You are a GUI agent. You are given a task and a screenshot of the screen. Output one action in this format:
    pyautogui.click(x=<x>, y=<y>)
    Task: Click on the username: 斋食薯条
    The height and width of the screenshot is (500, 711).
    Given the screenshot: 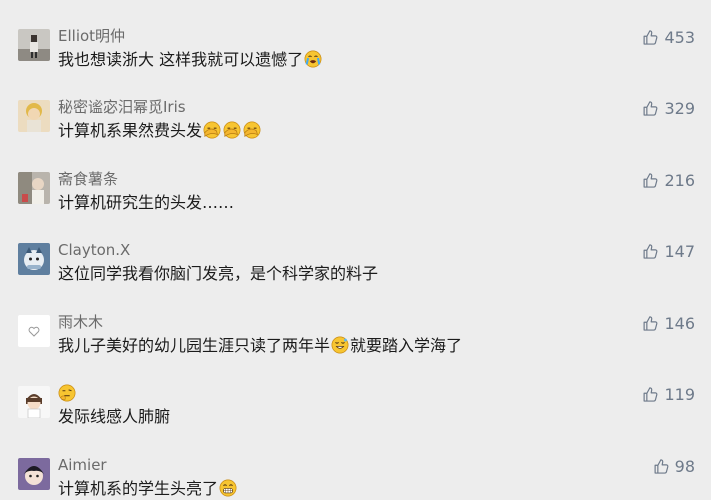 What is the action you would take?
    pyautogui.click(x=88, y=179)
    